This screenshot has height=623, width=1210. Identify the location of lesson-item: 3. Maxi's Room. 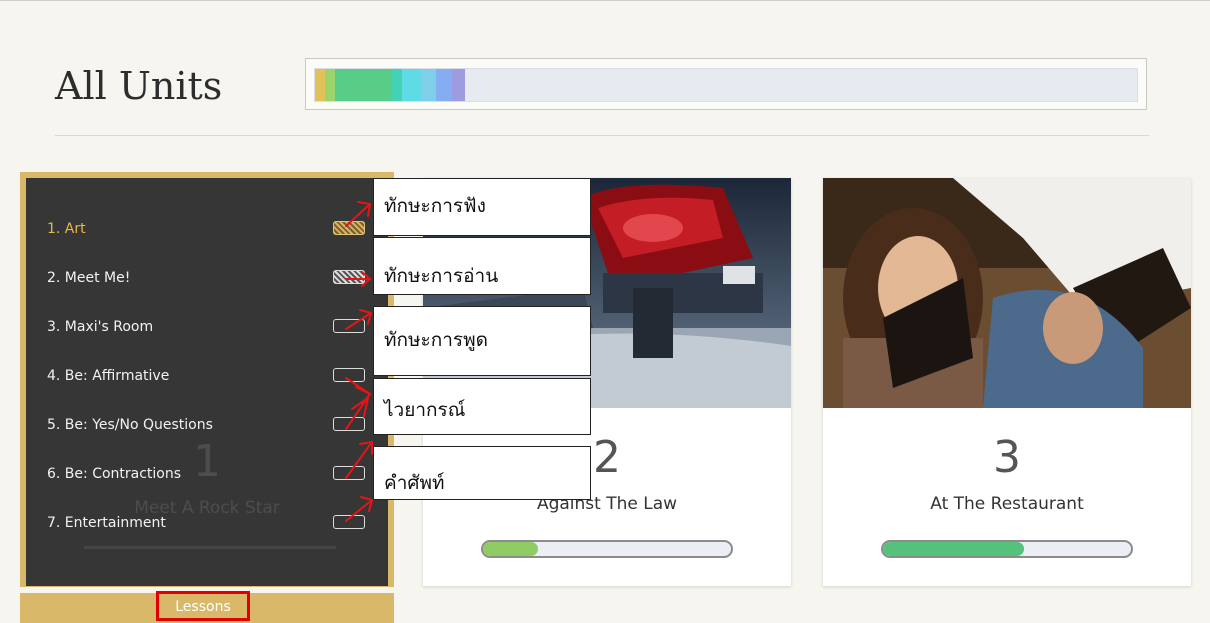
(206, 328).